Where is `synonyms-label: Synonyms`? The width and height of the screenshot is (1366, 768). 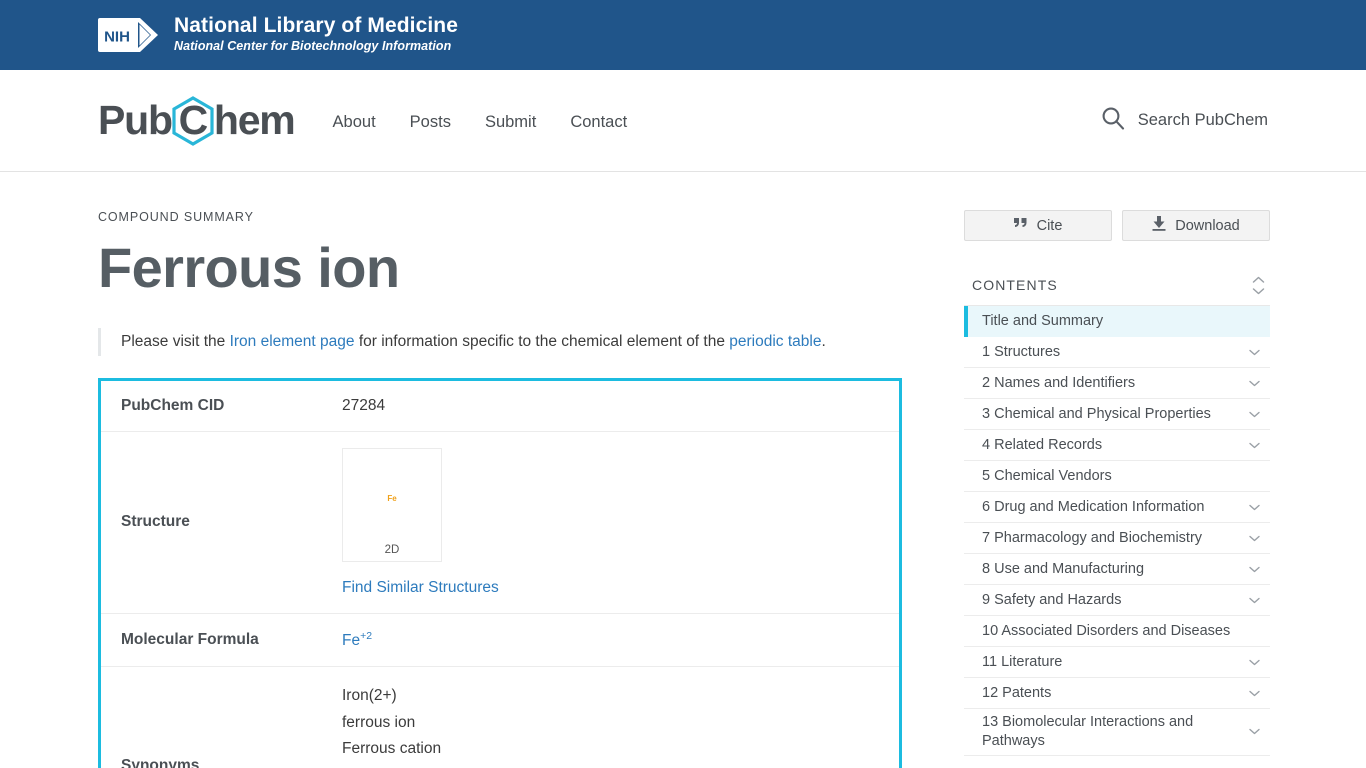
synonyms-label: Synonyms is located at coordinates (160, 762).